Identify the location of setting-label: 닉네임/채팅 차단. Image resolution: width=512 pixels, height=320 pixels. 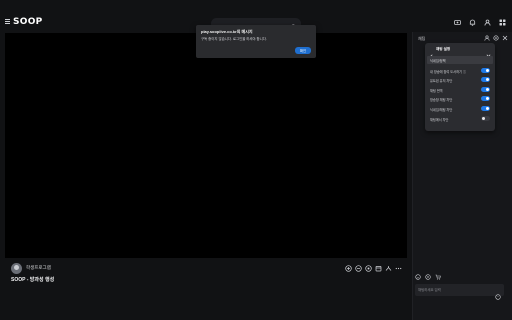
(441, 110).